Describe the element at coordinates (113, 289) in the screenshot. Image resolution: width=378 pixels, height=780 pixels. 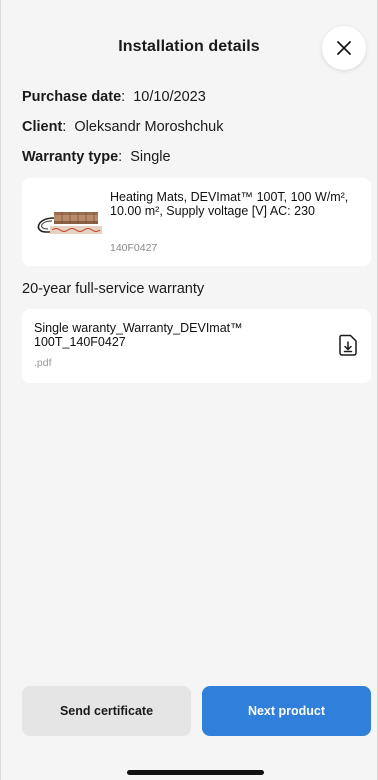
I see `warranty-heading: 20-year full-service warranty` at that location.